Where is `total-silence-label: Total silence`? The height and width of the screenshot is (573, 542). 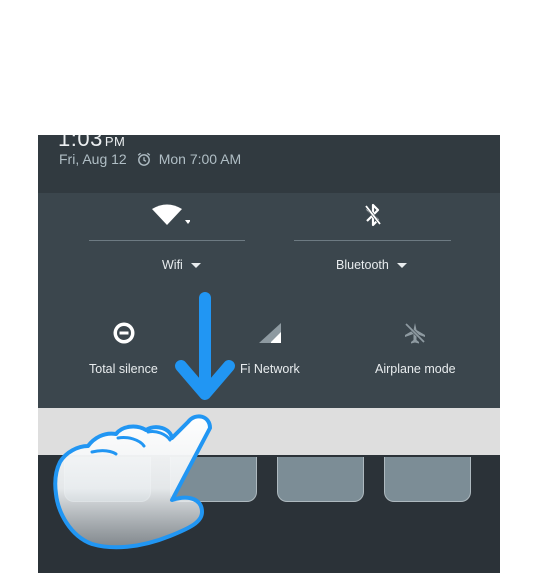
total-silence-label: Total silence is located at coordinates (123, 369).